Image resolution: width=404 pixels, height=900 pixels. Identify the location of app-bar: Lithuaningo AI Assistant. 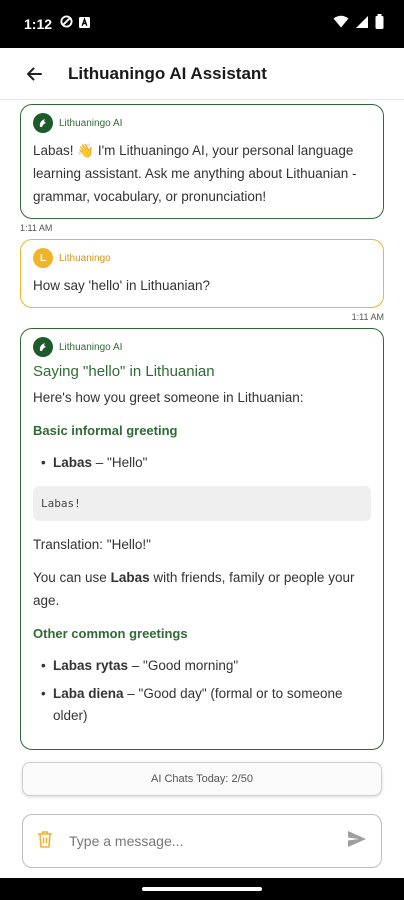
(202, 74).